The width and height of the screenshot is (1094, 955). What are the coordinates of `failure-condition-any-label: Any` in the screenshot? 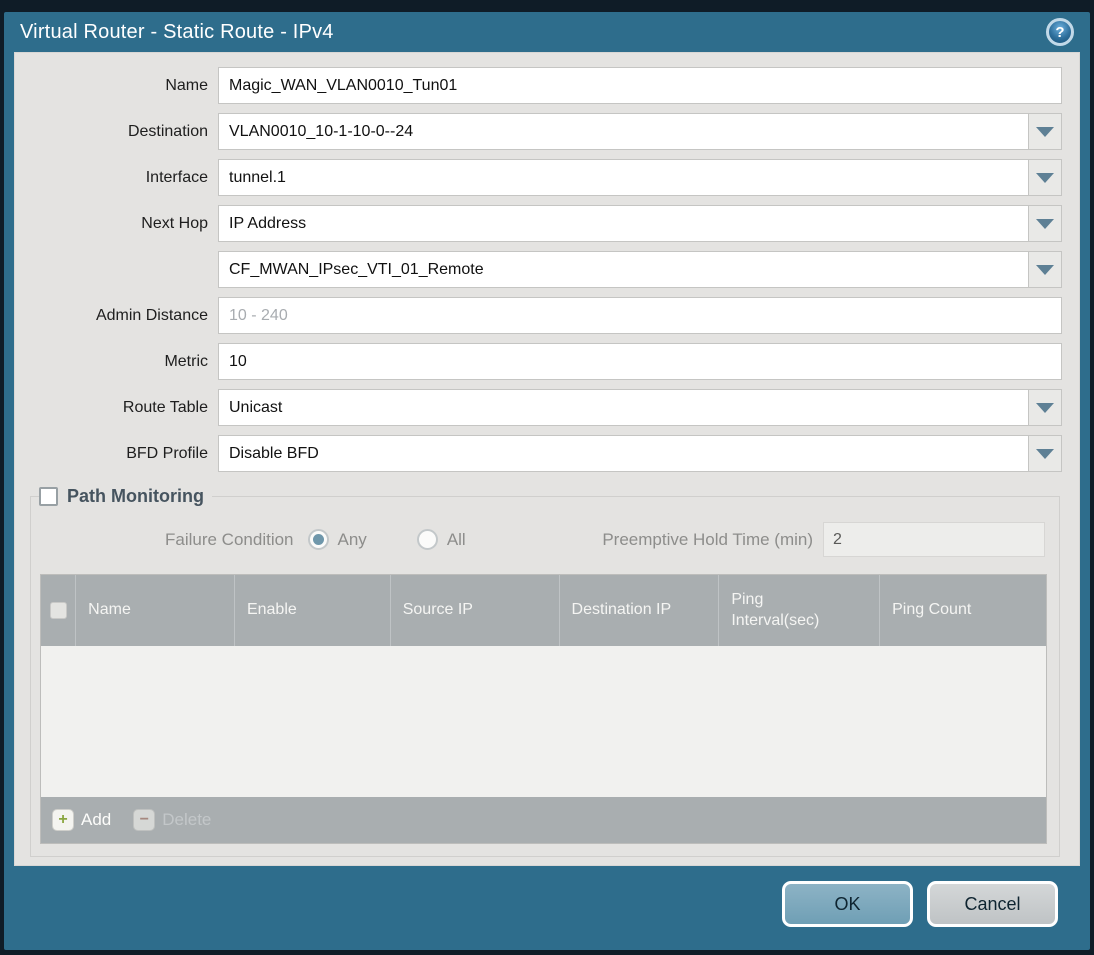 It's located at (352, 539).